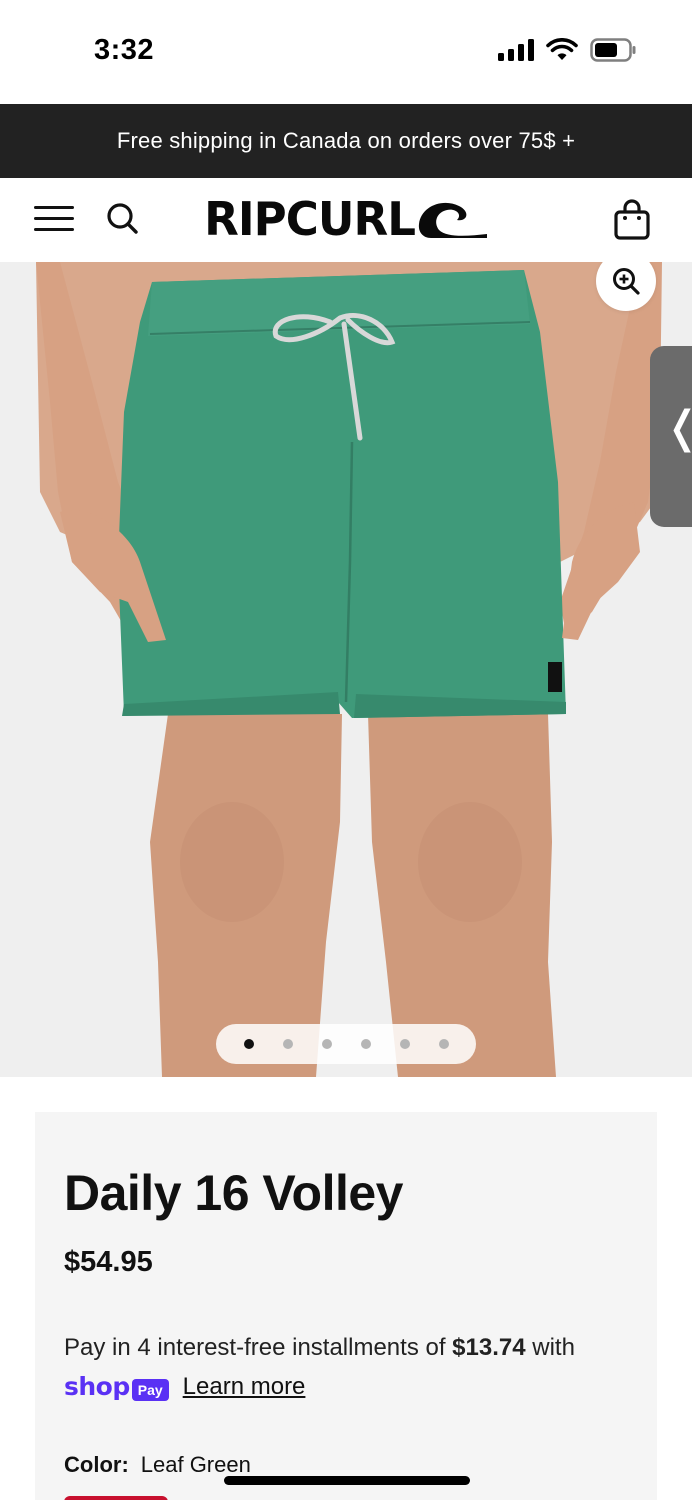 Image resolution: width=692 pixels, height=1500 pixels. I want to click on color-swatch, so click(116, 1498).